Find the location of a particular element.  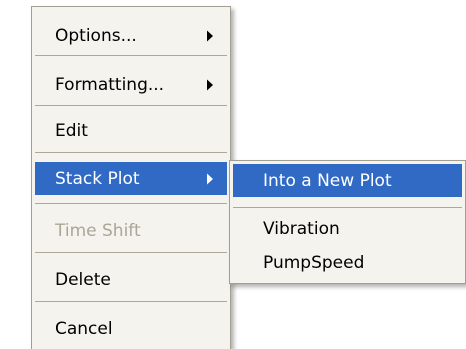

menu-item-label: Time Shift is located at coordinates (98, 230).